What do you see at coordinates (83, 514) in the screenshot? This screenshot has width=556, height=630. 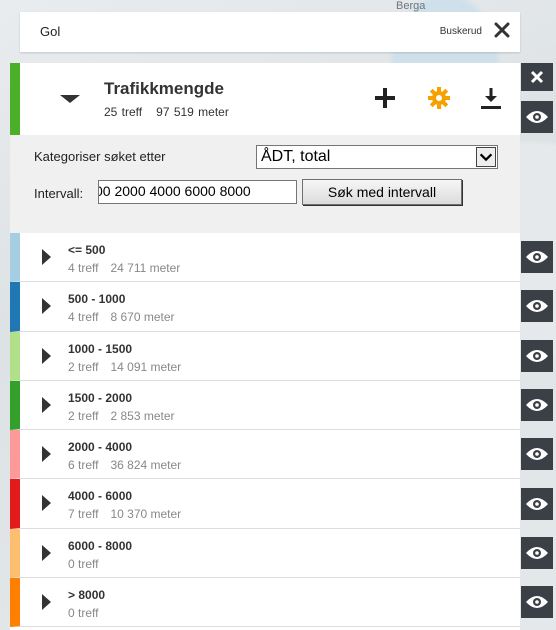 I see `category-hits: 7 treff` at bounding box center [83, 514].